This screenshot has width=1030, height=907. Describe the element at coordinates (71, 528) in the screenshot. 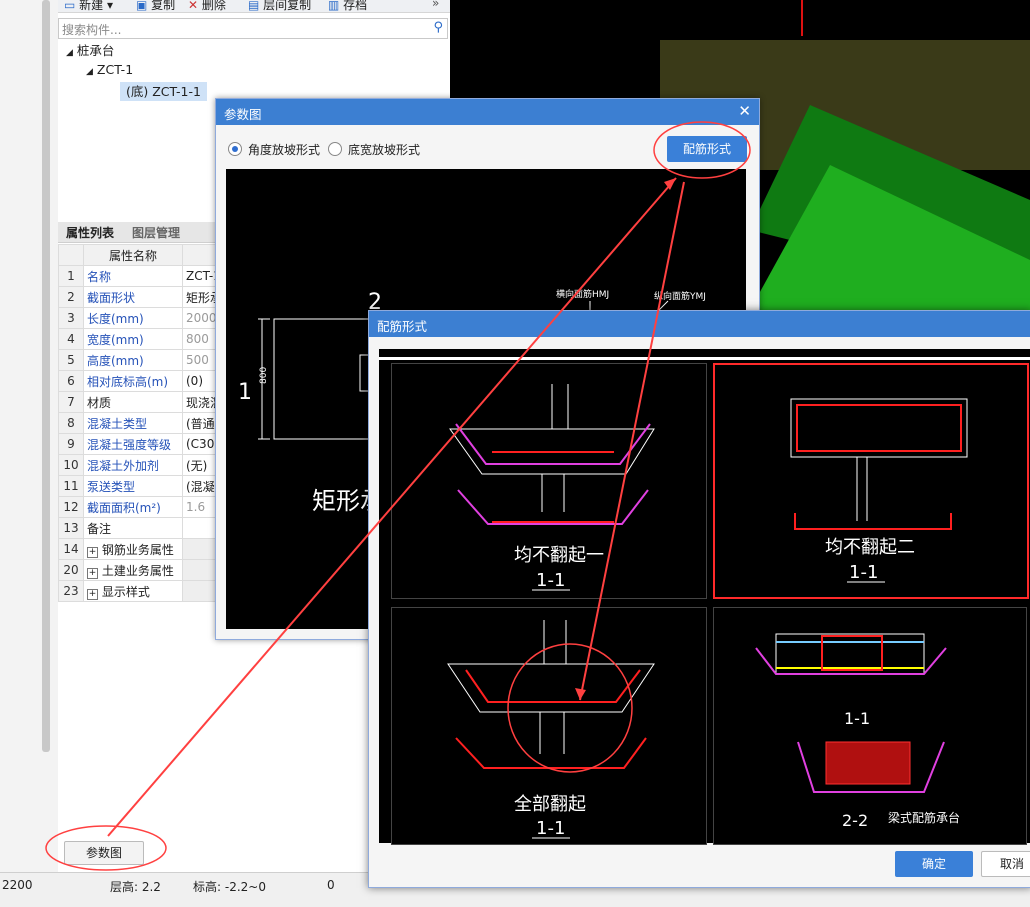

I see `row-num: 13` at that location.